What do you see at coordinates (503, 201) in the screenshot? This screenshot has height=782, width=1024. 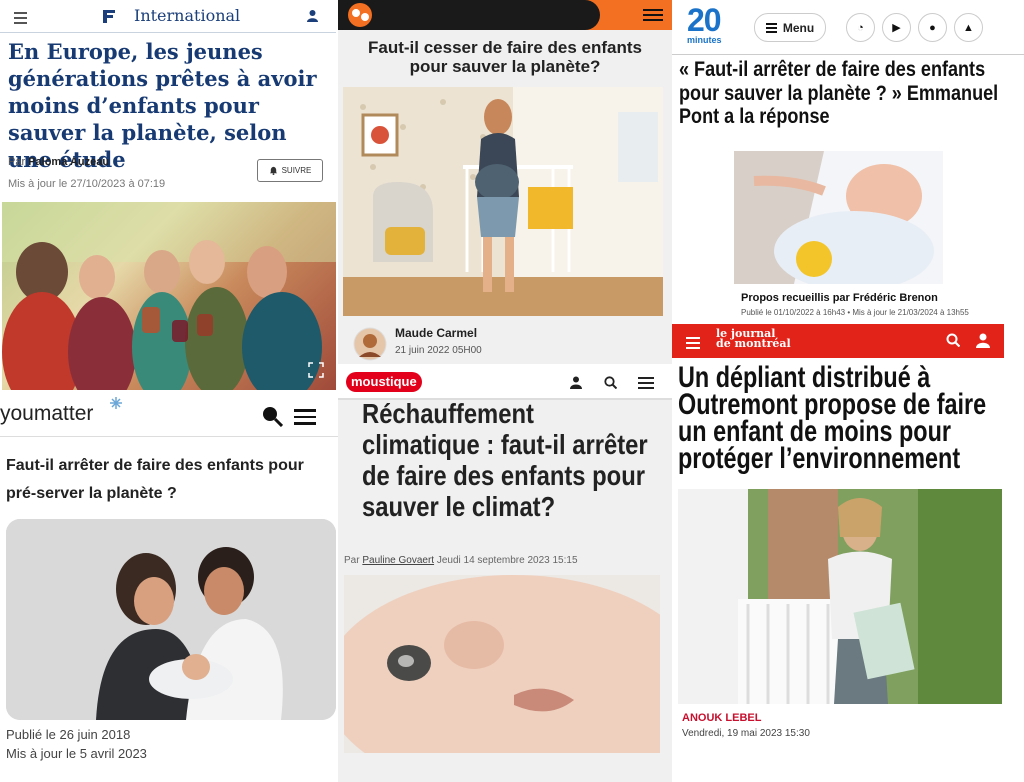 I see `pregnant-woman-nursery-photo` at bounding box center [503, 201].